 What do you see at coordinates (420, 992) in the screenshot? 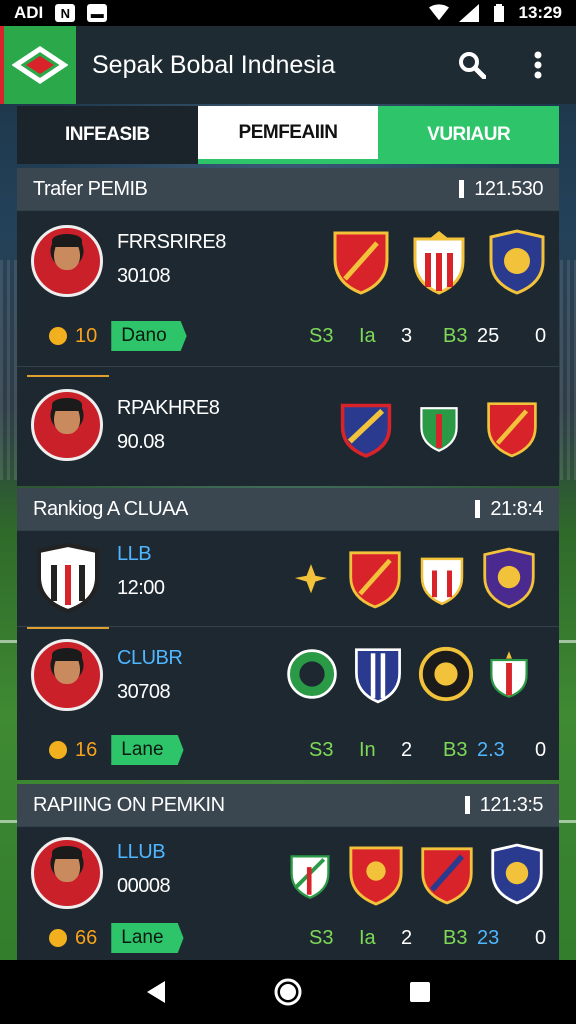
I see `recents-icon` at bounding box center [420, 992].